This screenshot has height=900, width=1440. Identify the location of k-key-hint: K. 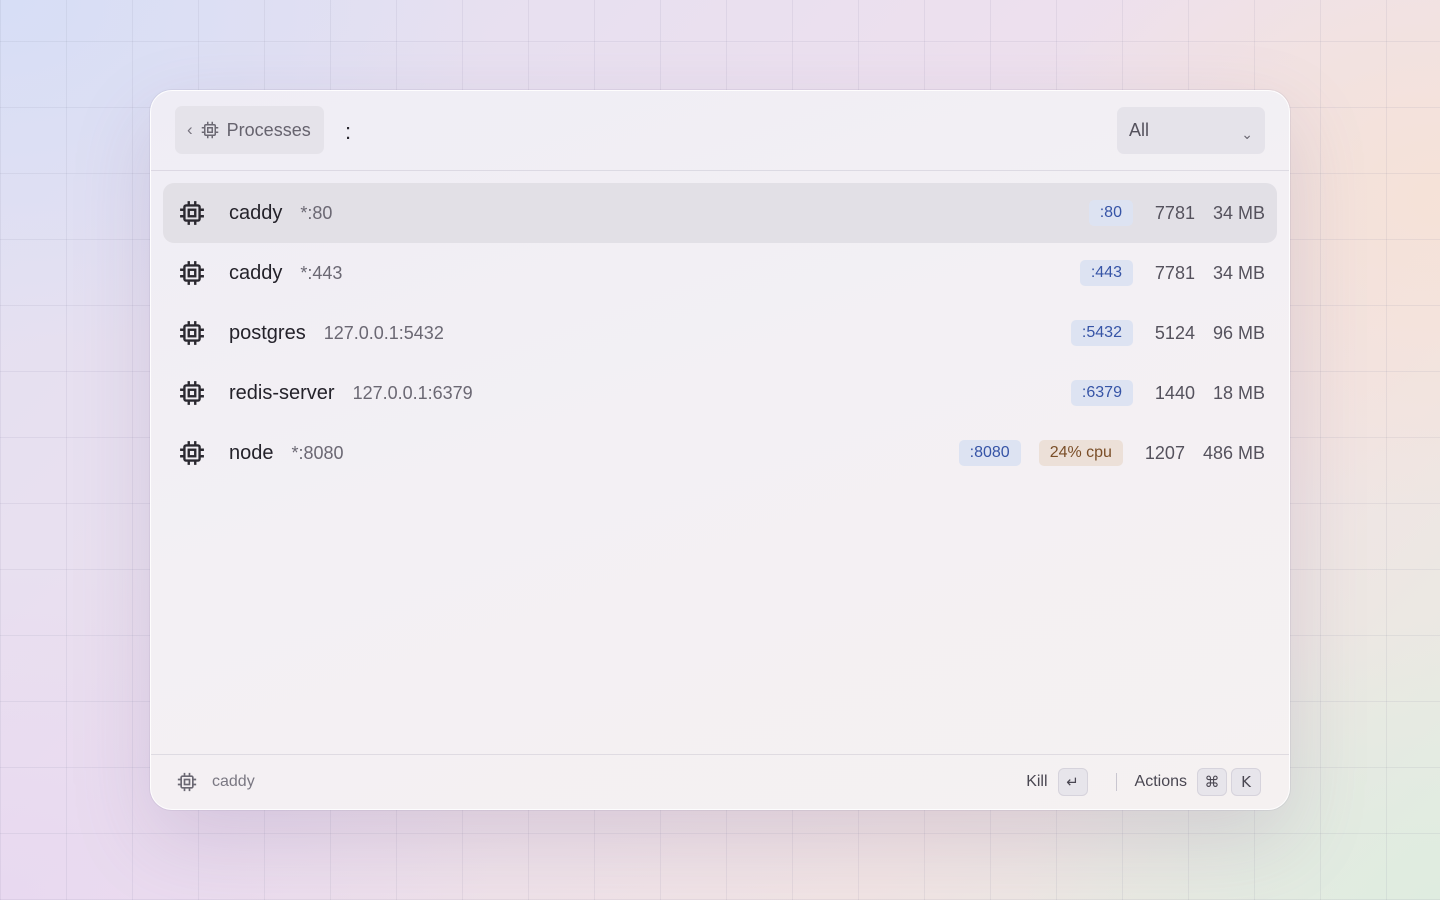
(1246, 782).